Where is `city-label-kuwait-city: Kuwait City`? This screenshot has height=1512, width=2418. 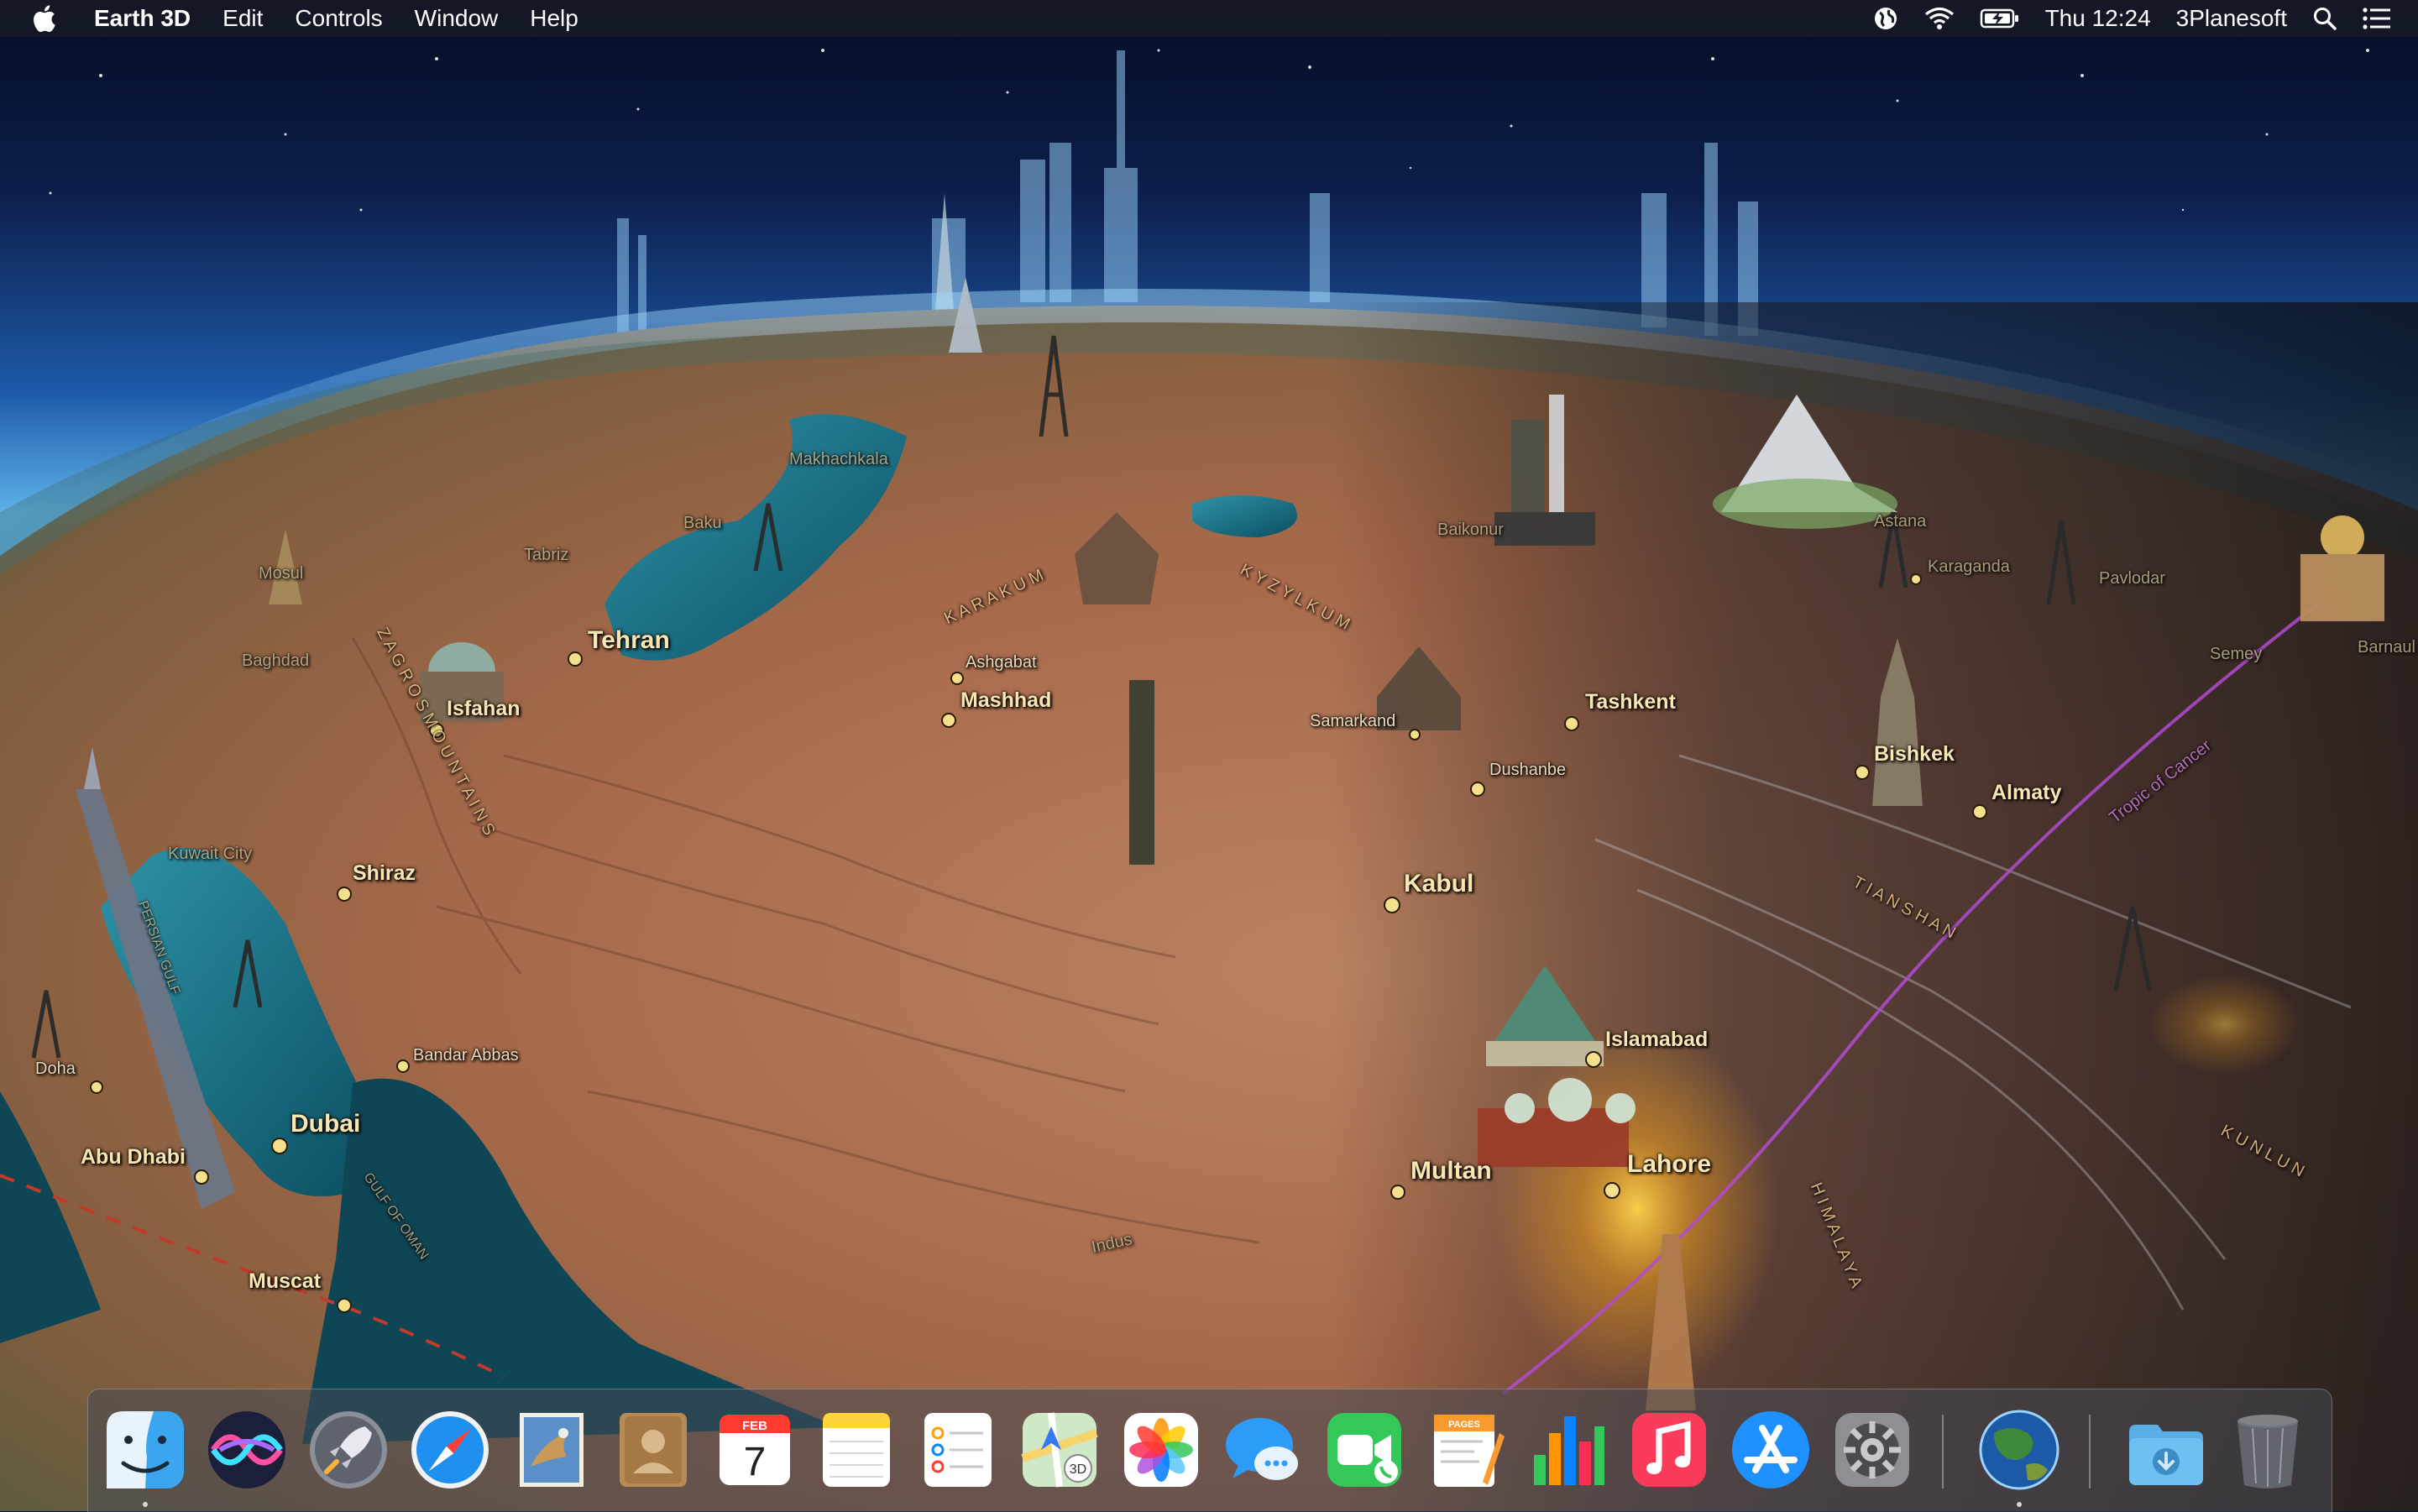
city-label-kuwait-city: Kuwait City is located at coordinates (210, 854).